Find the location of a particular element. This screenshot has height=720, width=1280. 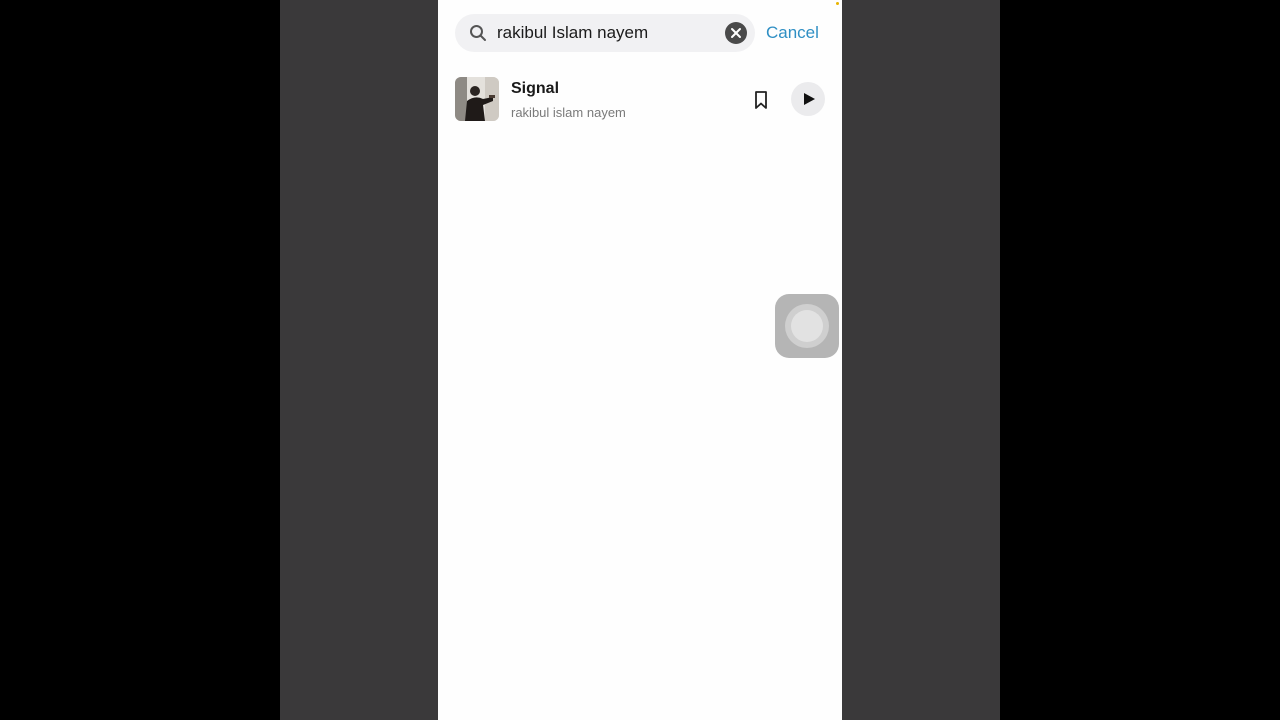

bookmark-icon is located at coordinates (761, 100).